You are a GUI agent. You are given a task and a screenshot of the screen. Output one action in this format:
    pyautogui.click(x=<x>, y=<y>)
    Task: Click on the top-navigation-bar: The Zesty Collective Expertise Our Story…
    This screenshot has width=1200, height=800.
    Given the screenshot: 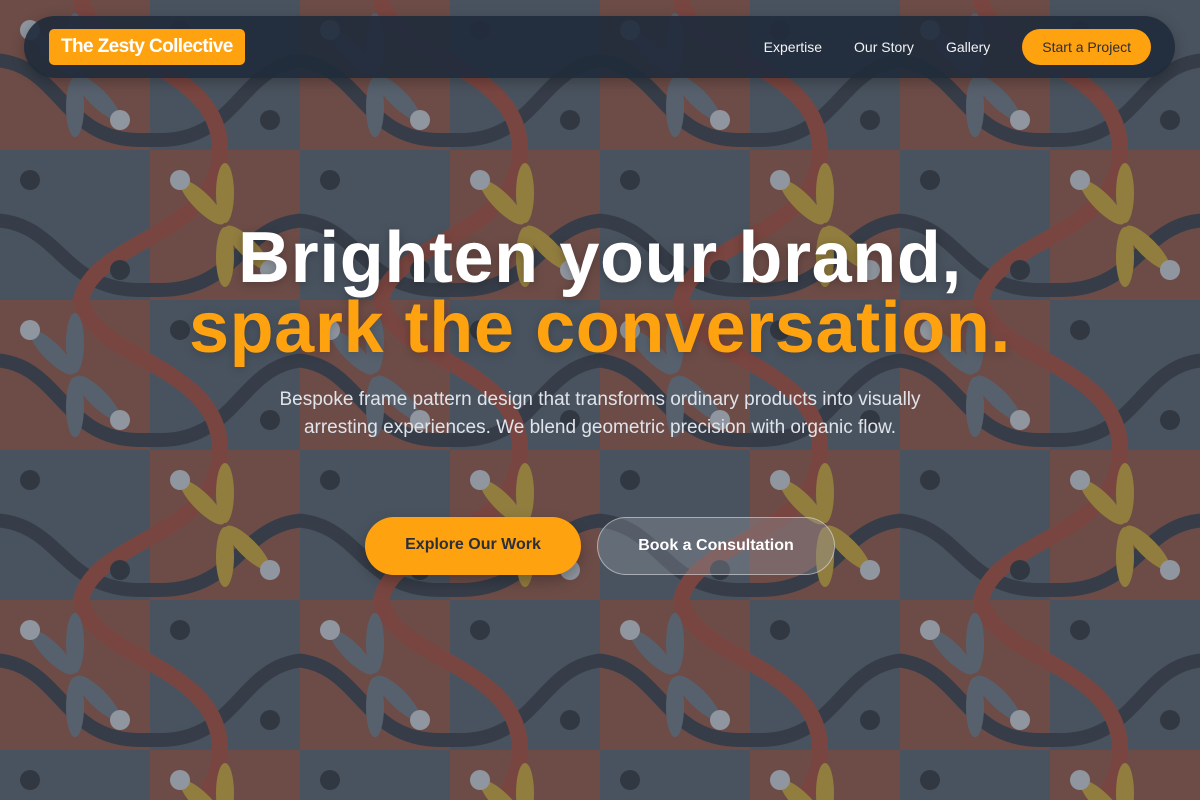 What is the action you would take?
    pyautogui.click(x=599, y=47)
    